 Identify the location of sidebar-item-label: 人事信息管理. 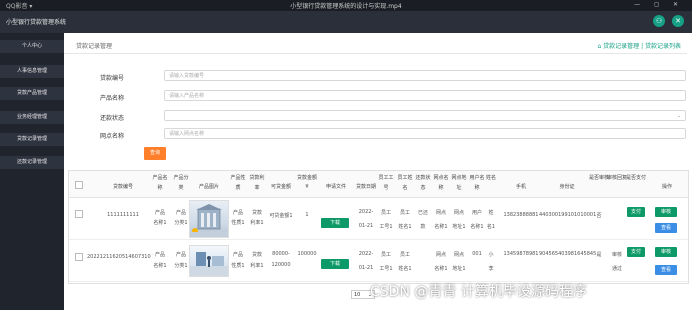
(31, 71).